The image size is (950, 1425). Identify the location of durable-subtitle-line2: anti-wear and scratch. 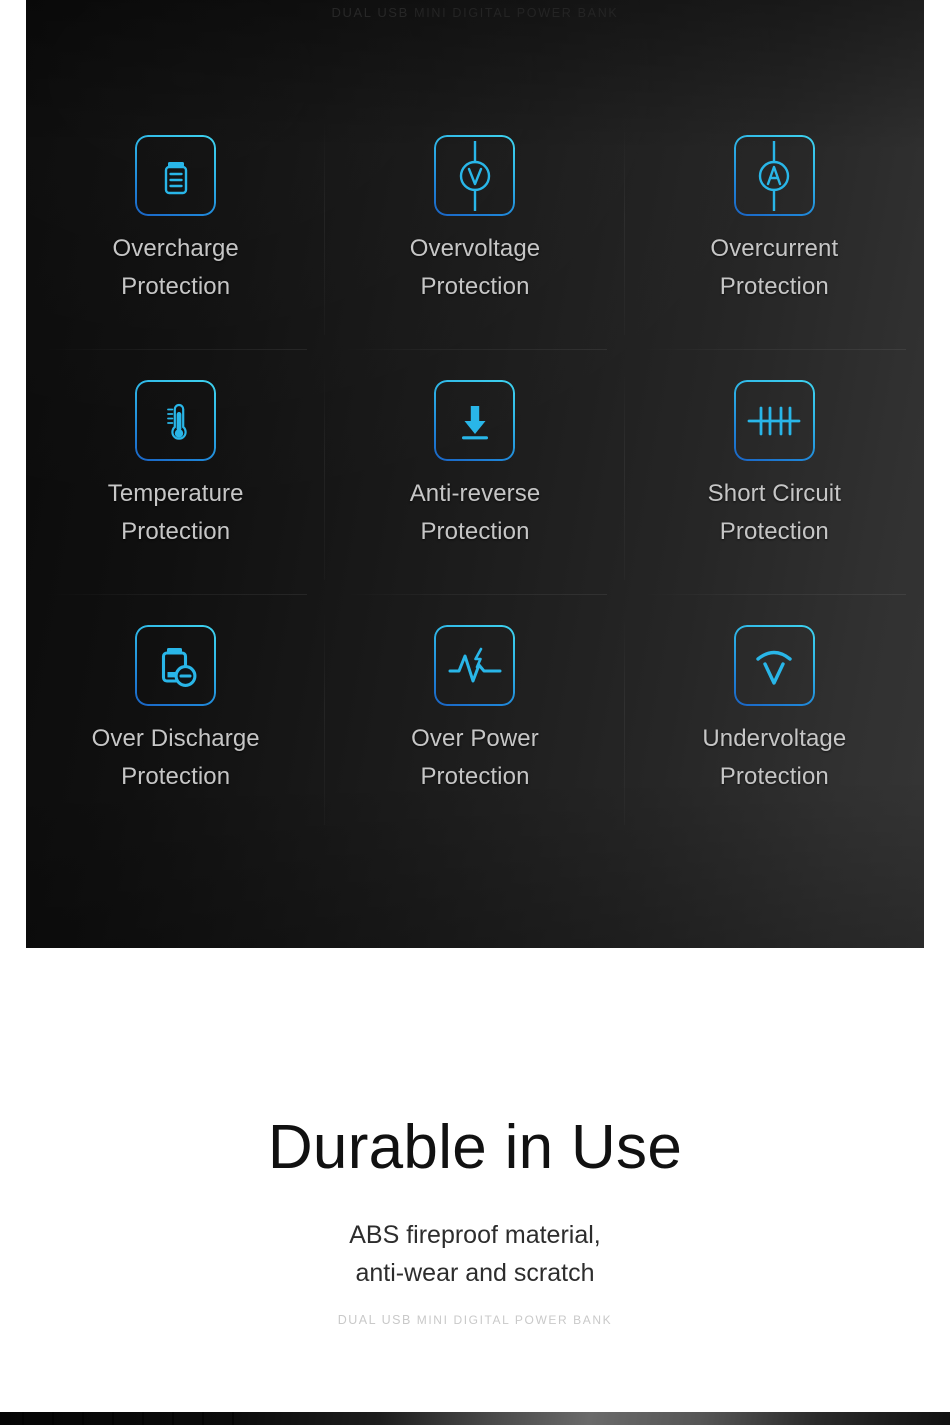
(475, 1273).